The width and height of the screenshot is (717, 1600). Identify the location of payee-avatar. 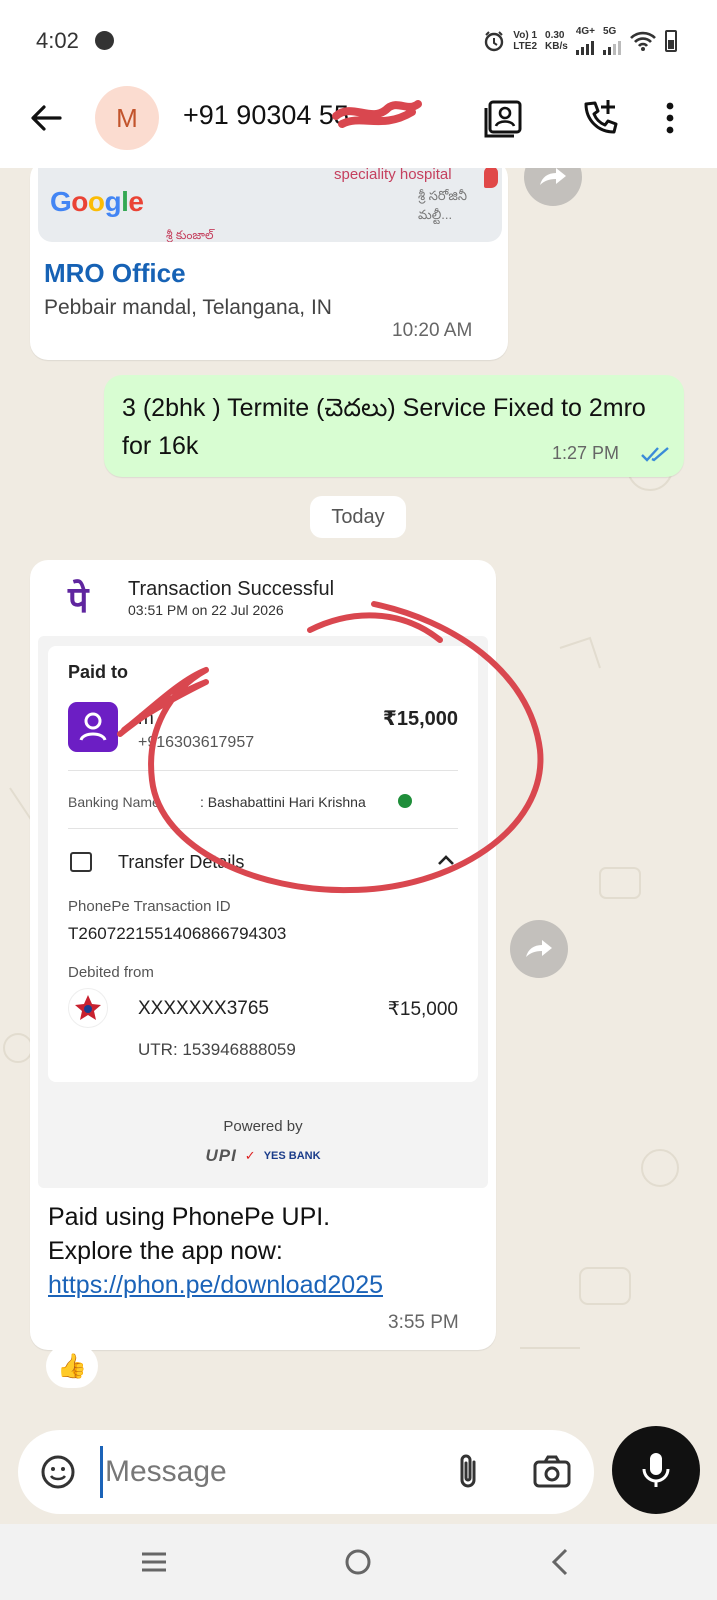
(93, 727).